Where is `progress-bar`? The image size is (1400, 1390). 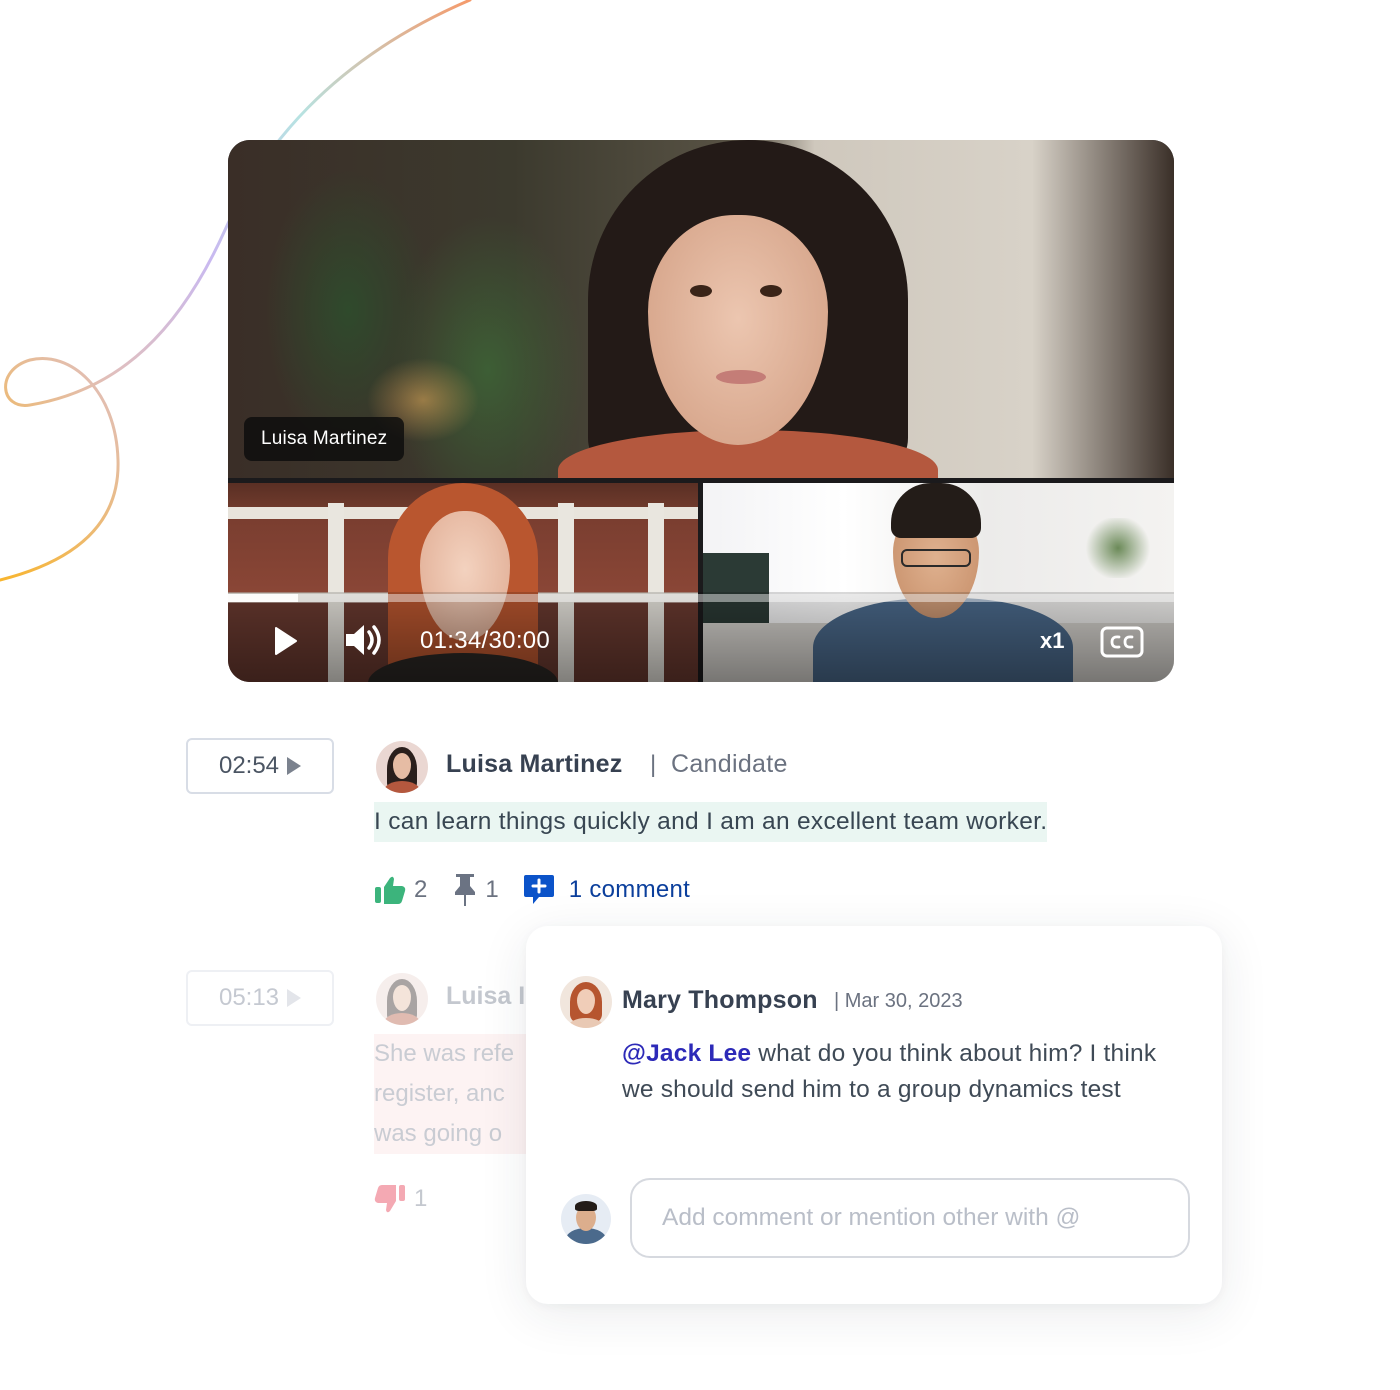
progress-bar is located at coordinates (701, 598).